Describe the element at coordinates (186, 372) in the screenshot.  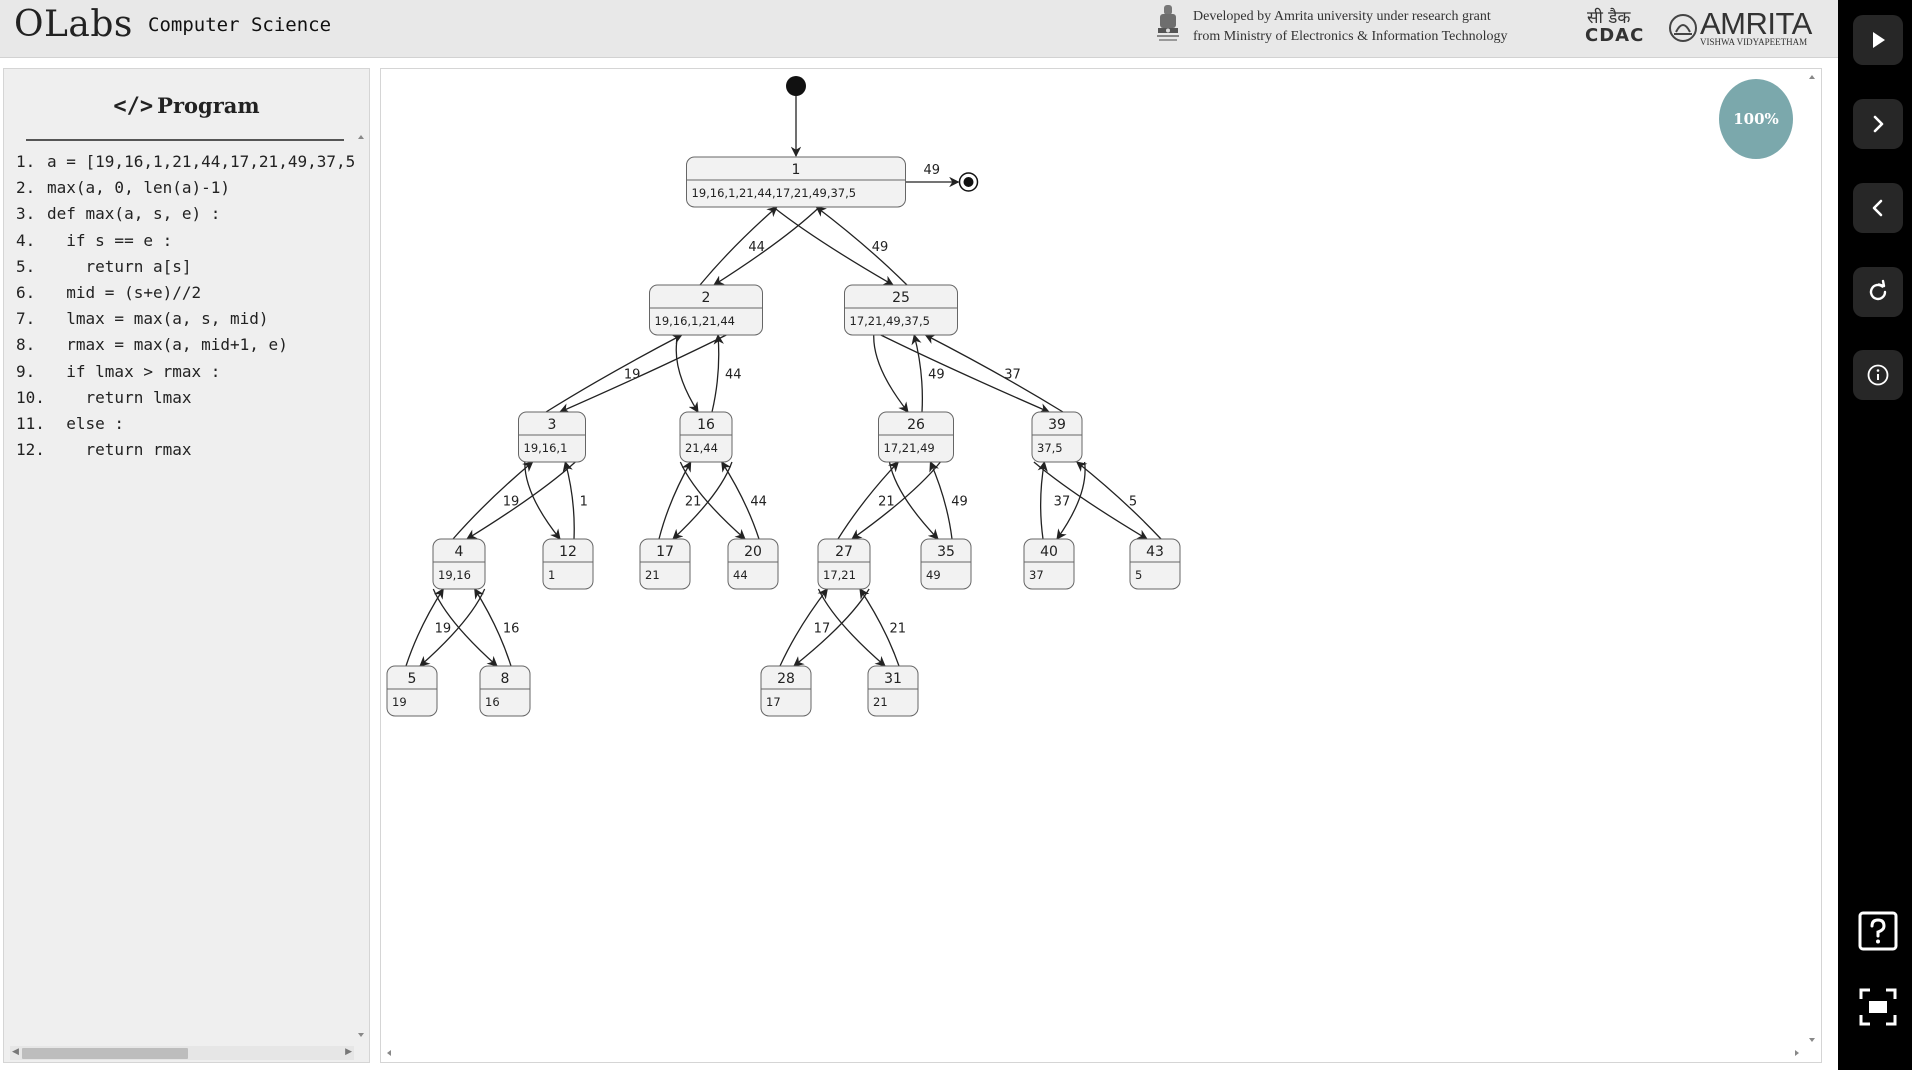
I see `code-line: 9. if lmax > rmax :` at that location.